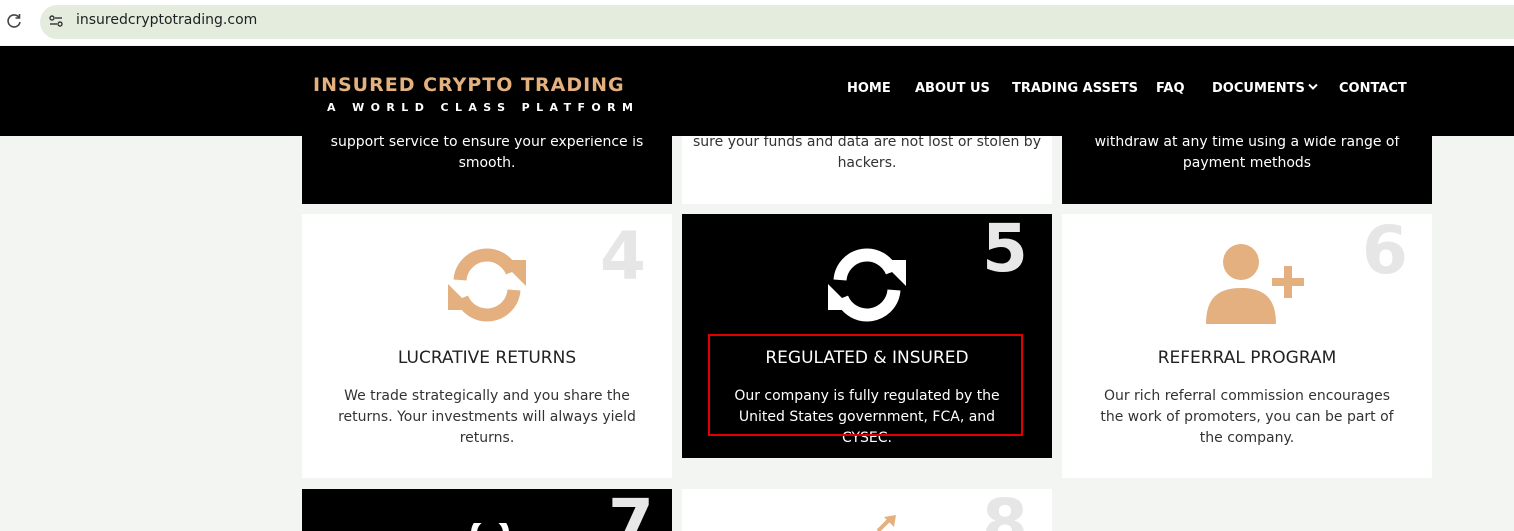 The image size is (1514, 531). What do you see at coordinates (14, 21) in the screenshot?
I see `reload-icon` at bounding box center [14, 21].